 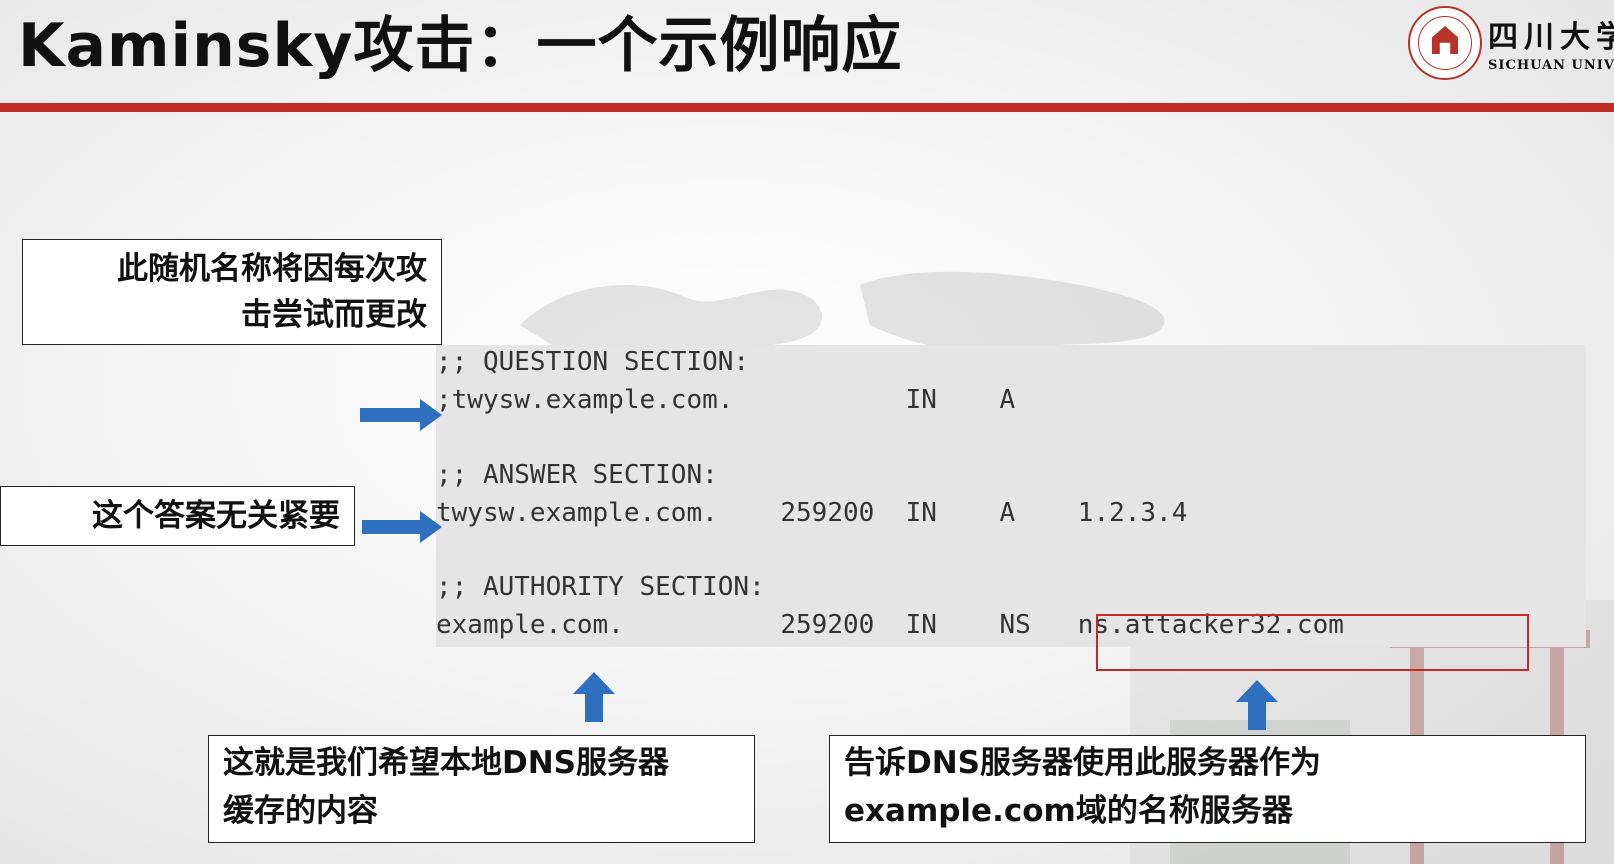 What do you see at coordinates (1068, 811) in the screenshot?
I see `callout-ns-hint-line2: example.com域的名称服务器` at bounding box center [1068, 811].